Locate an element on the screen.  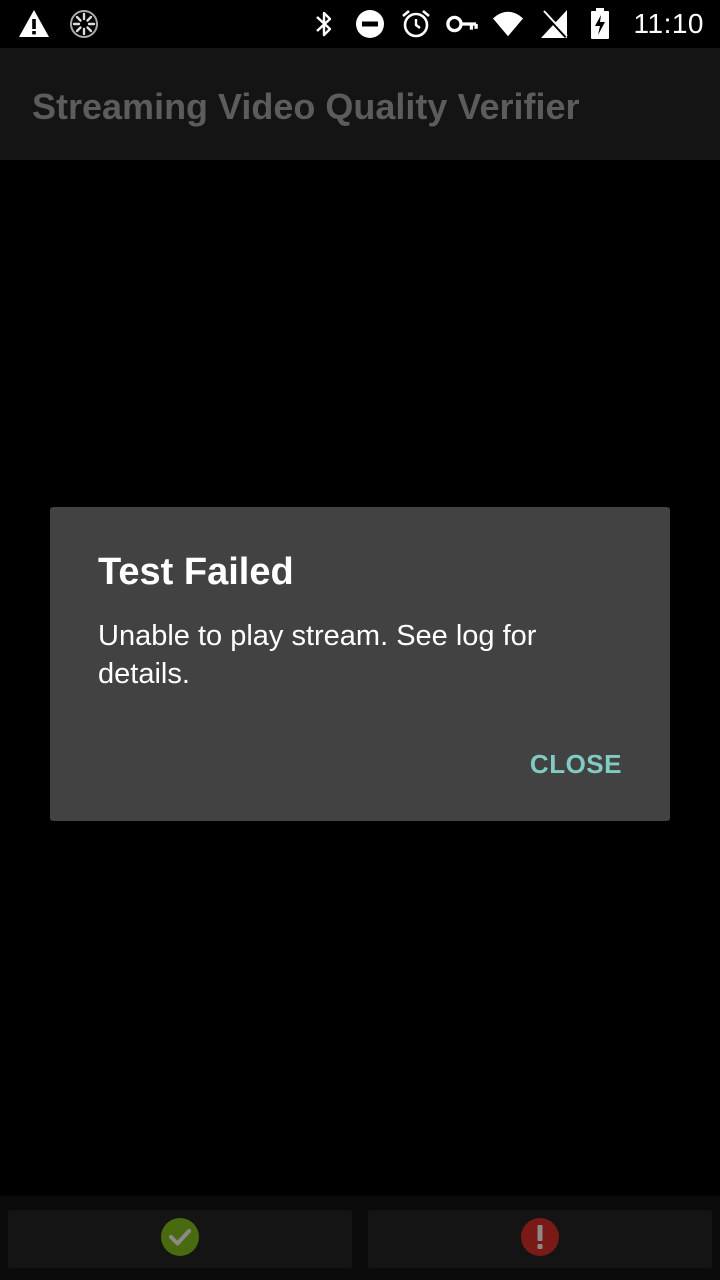
bottom-button-bar is located at coordinates (360, 1238).